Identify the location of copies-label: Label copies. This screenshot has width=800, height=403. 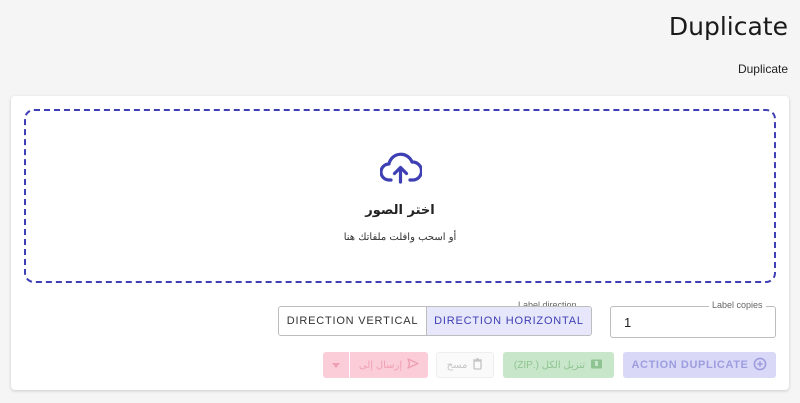
(737, 305).